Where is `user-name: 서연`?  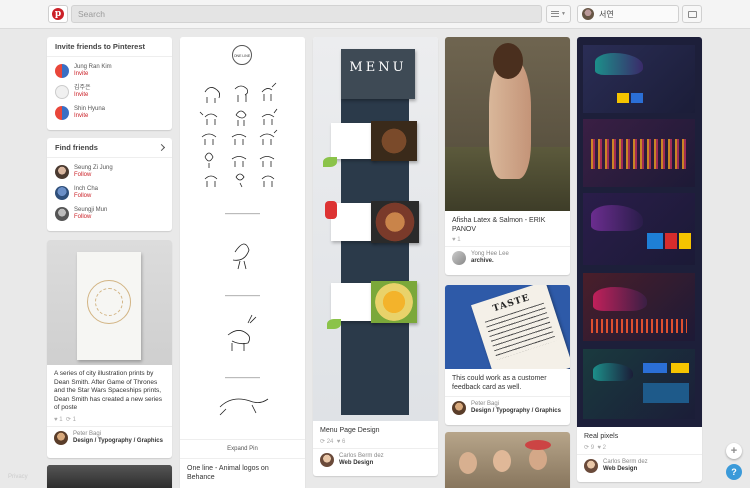
user-name: 서연 is located at coordinates (606, 14).